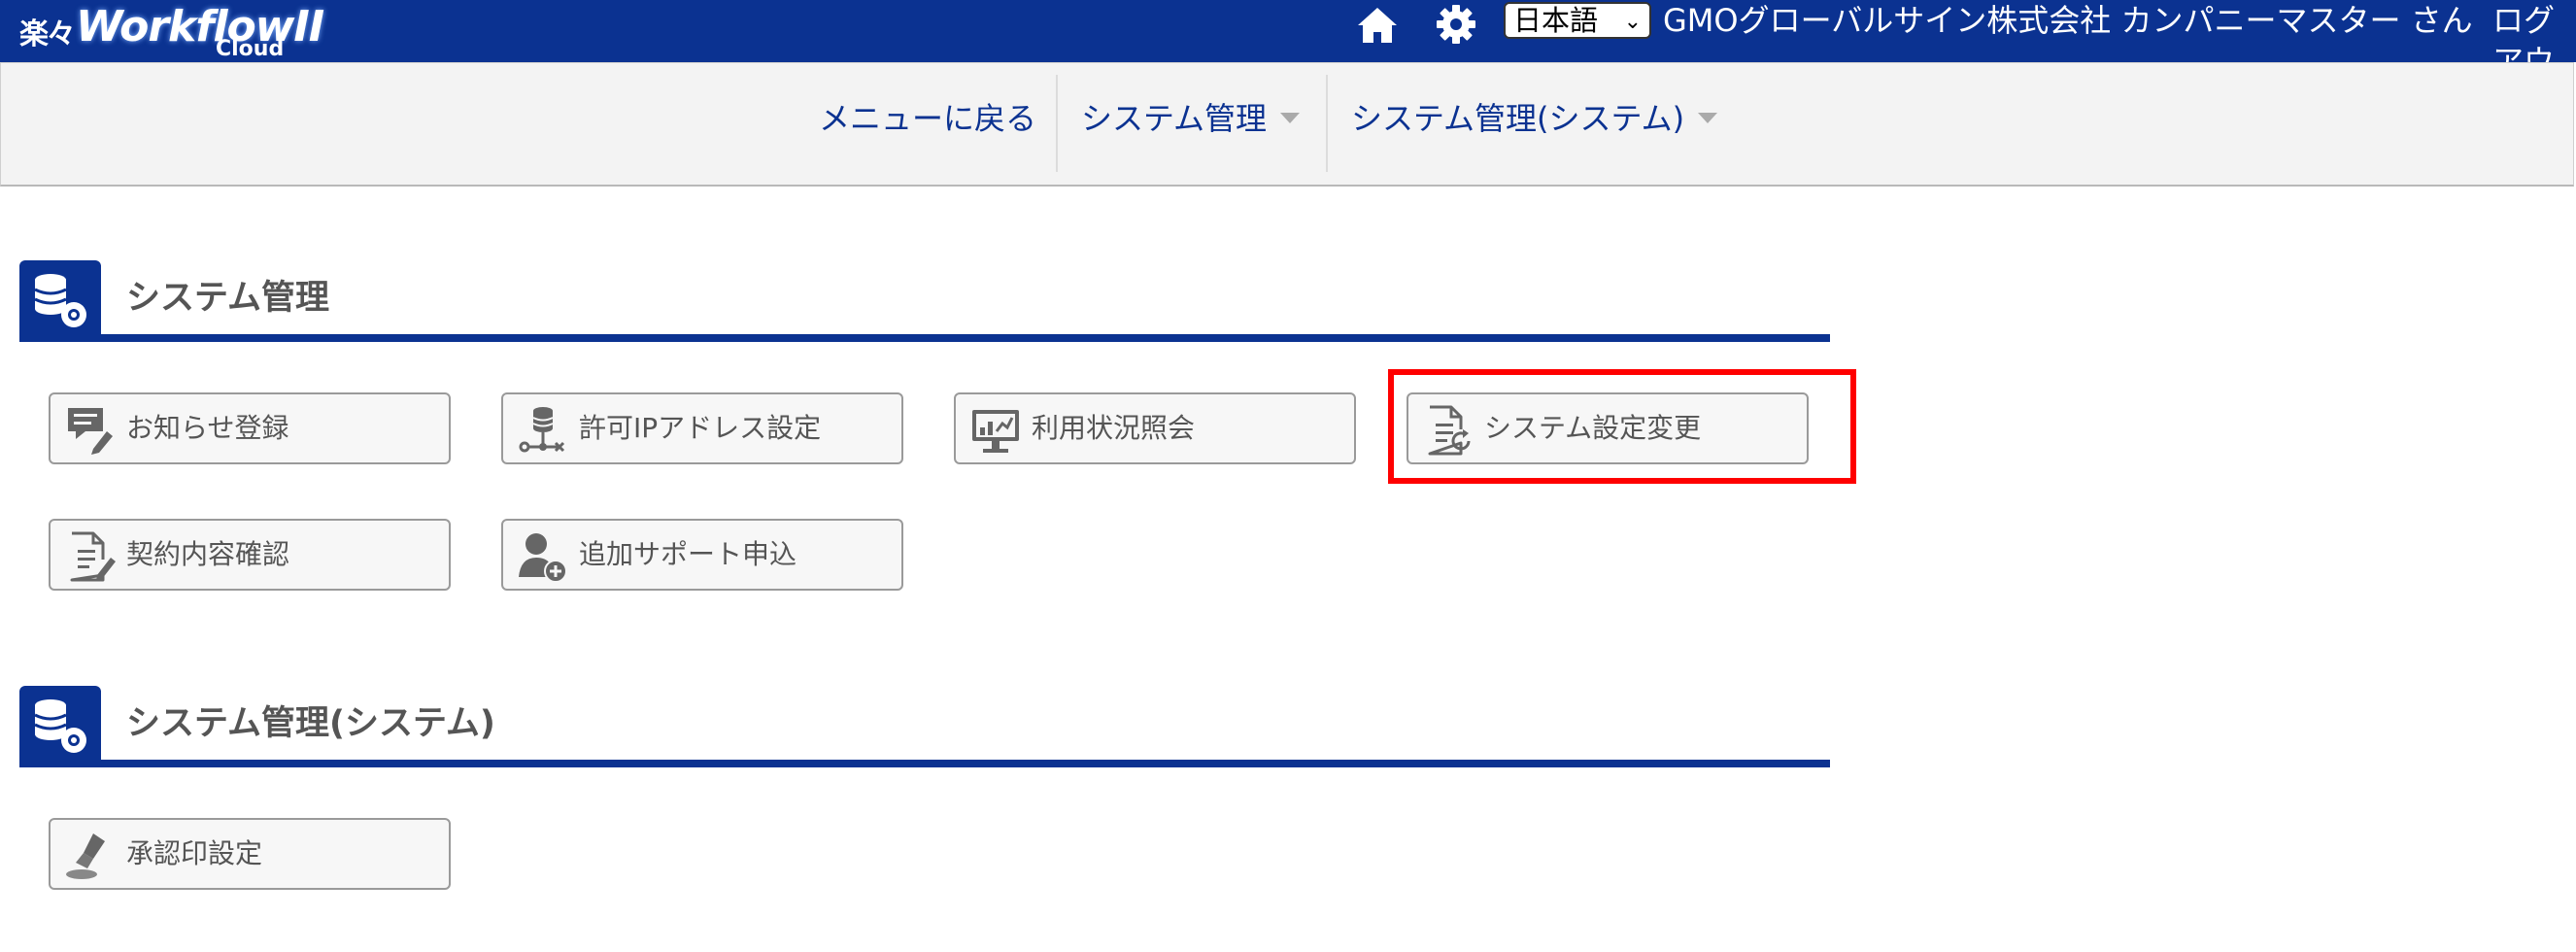 This screenshot has height=952, width=2576. Describe the element at coordinates (688, 554) in the screenshot. I see `tile-label: 追加サポート申込` at that location.